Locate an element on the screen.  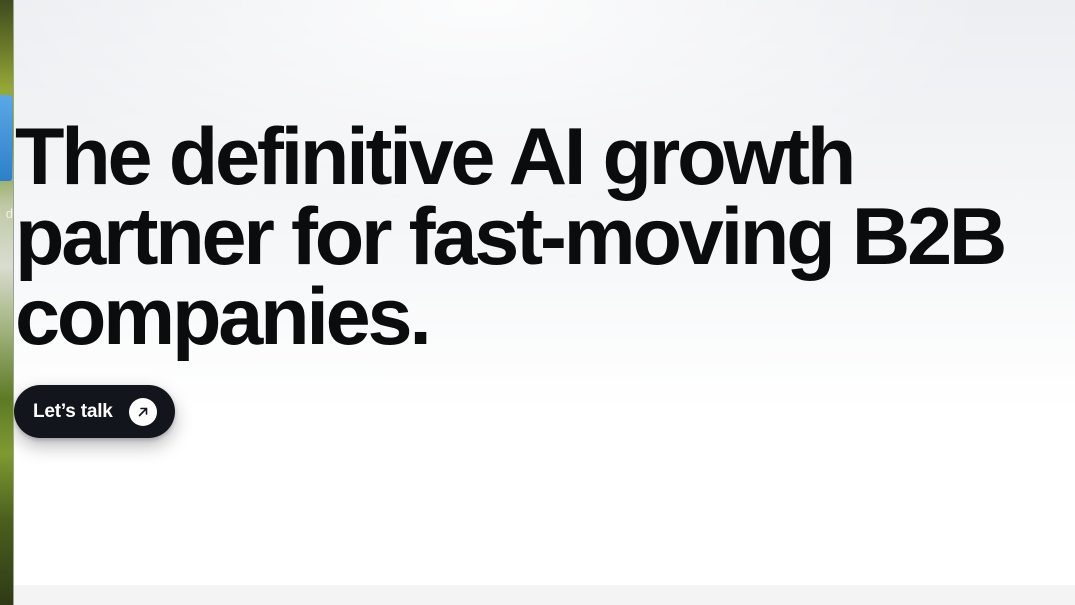
hero-heading-line-3: companies. is located at coordinates (223, 317).